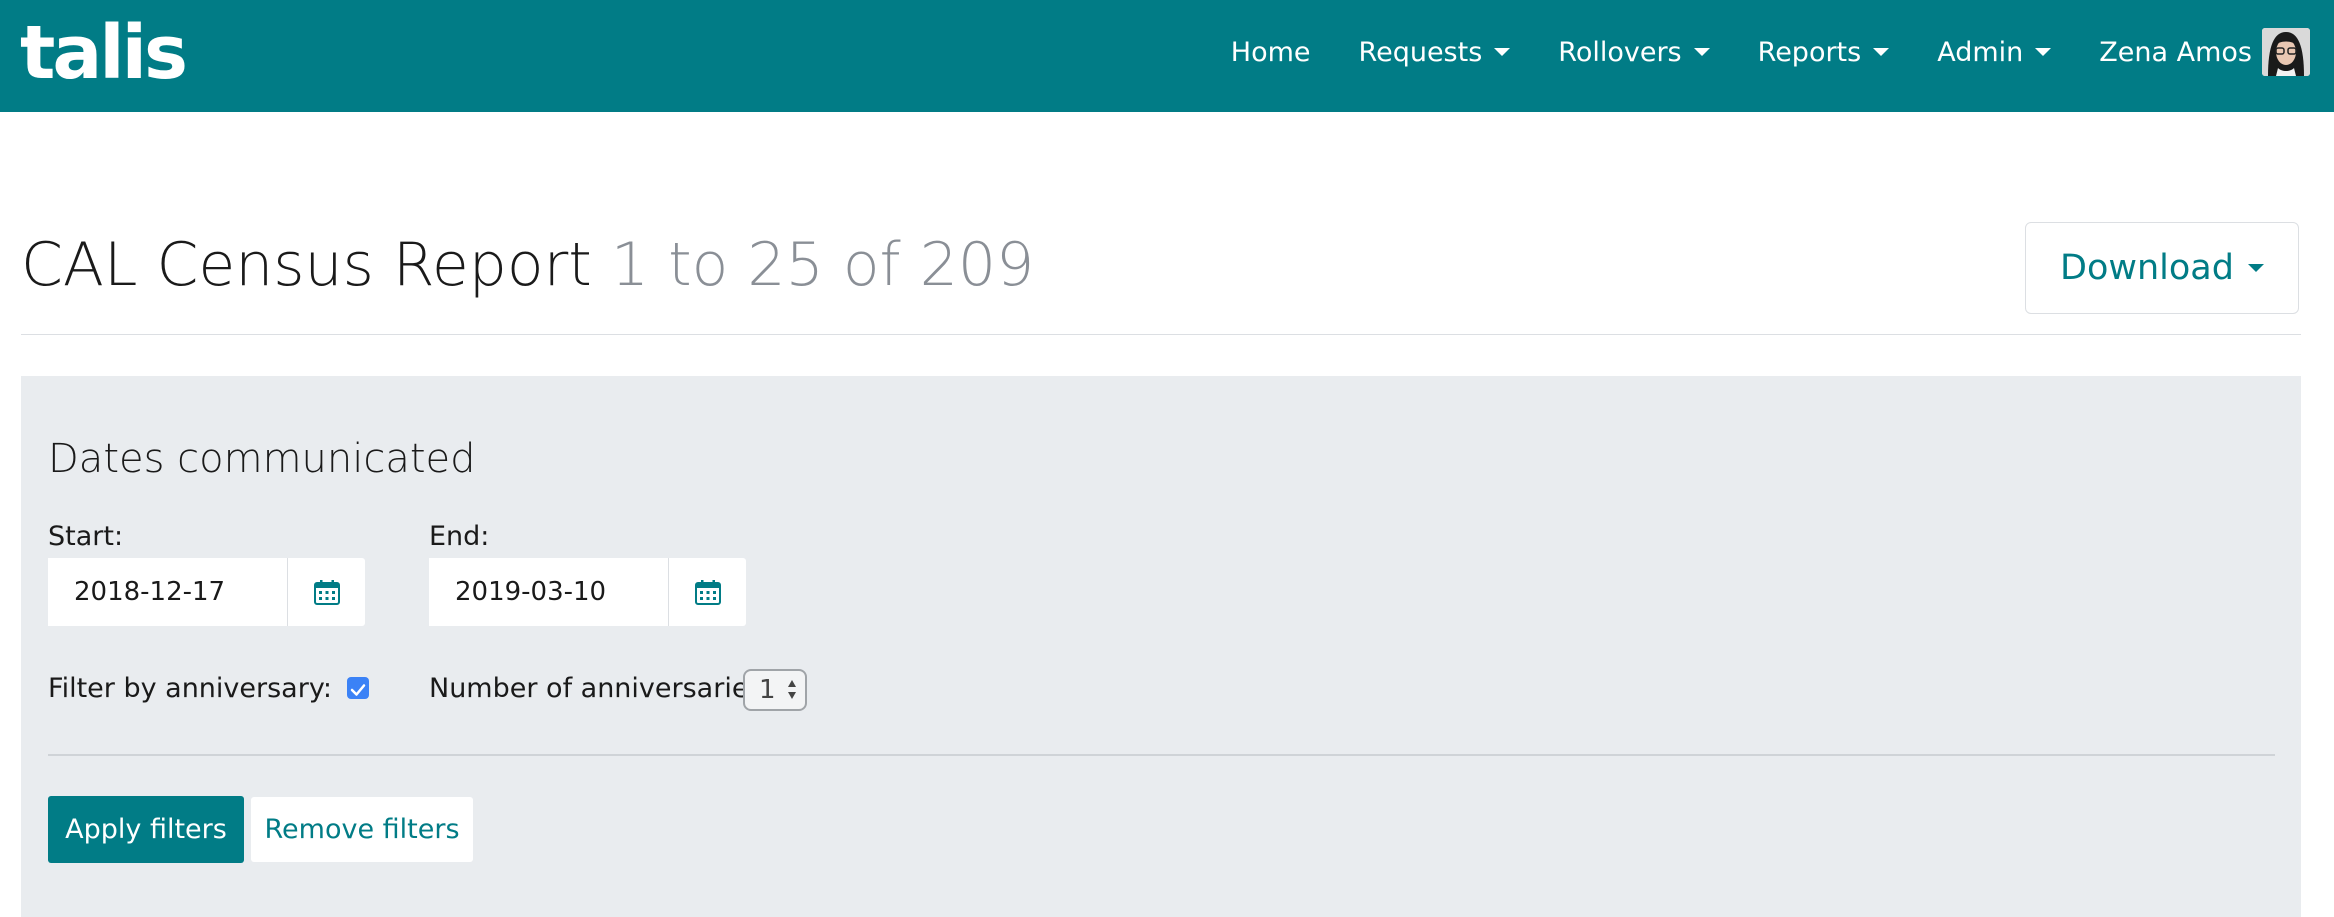 Image resolution: width=2334 pixels, height=917 pixels. I want to click on avatar-image, so click(2286, 52).